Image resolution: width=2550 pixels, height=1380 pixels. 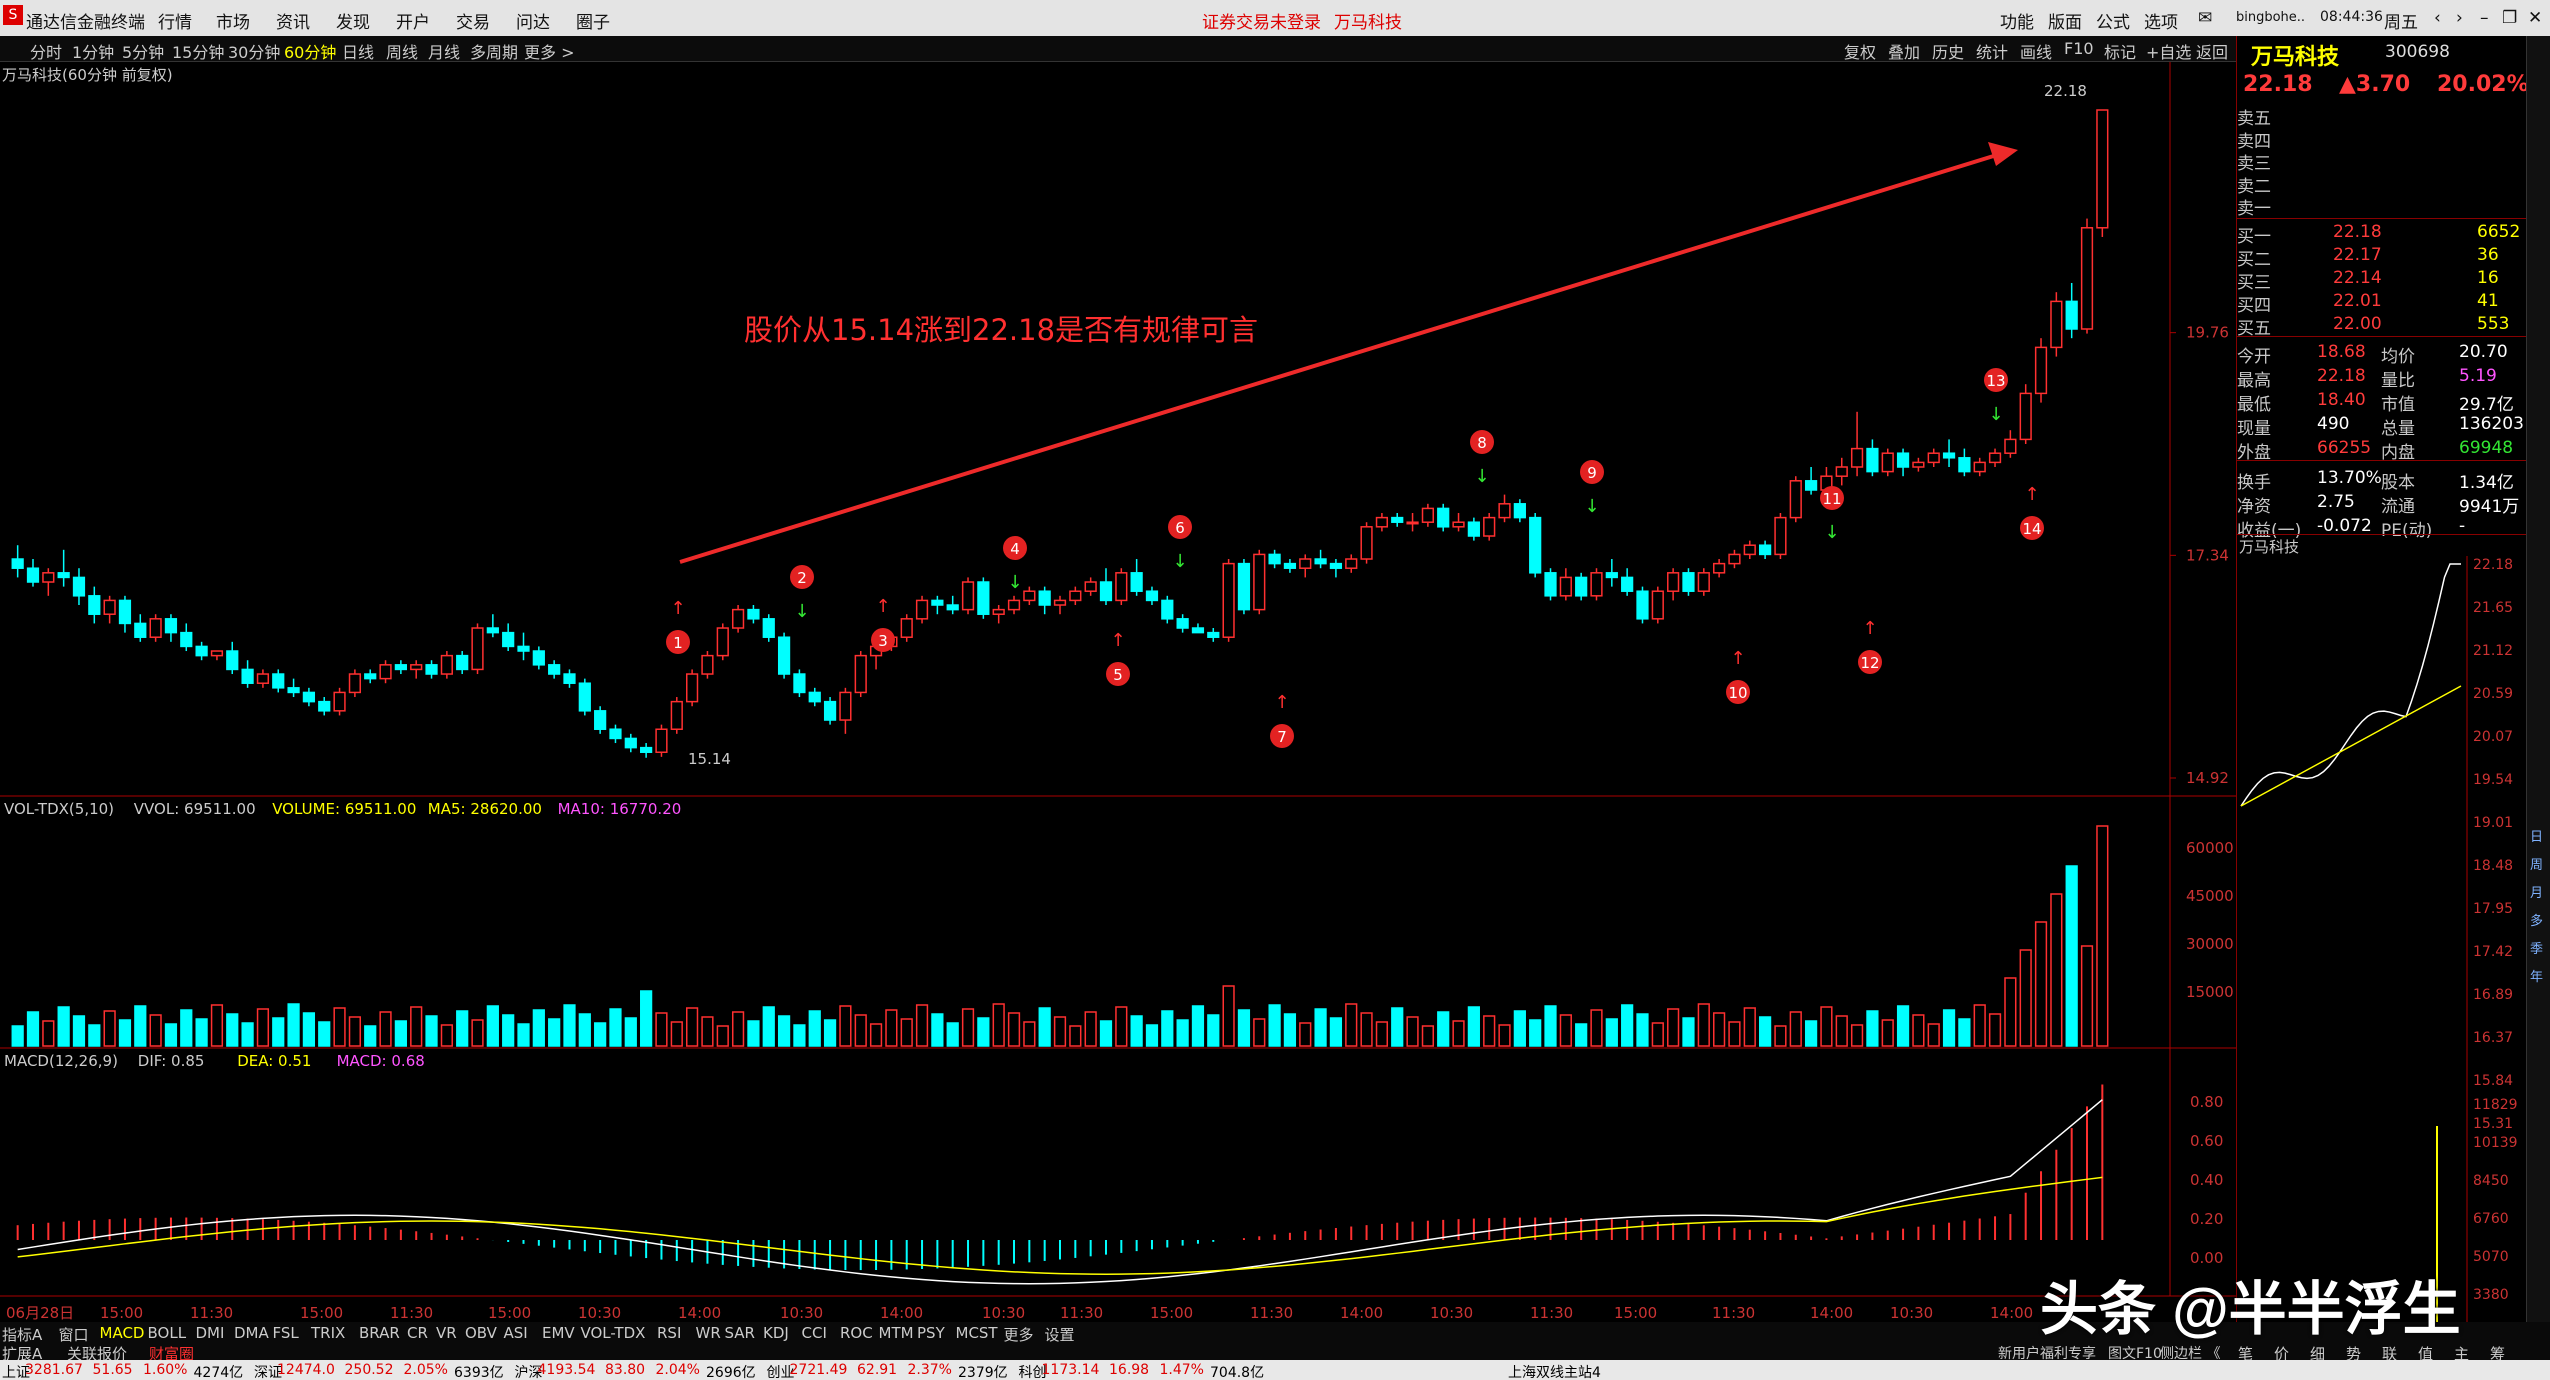 What do you see at coordinates (306, 1370) in the screenshot?
I see `index-quote: 12474.0` at bounding box center [306, 1370].